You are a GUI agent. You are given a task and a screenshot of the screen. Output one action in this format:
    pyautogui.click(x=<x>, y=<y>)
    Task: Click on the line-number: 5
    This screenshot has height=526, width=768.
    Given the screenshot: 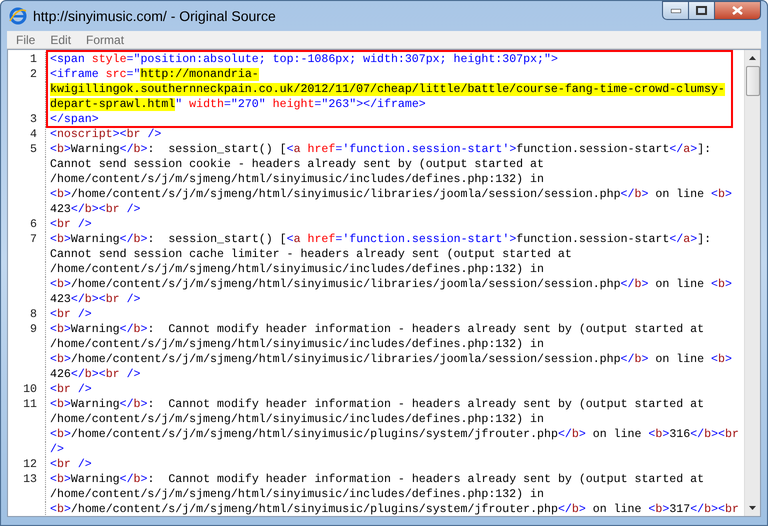 What is the action you would take?
    pyautogui.click(x=33, y=149)
    